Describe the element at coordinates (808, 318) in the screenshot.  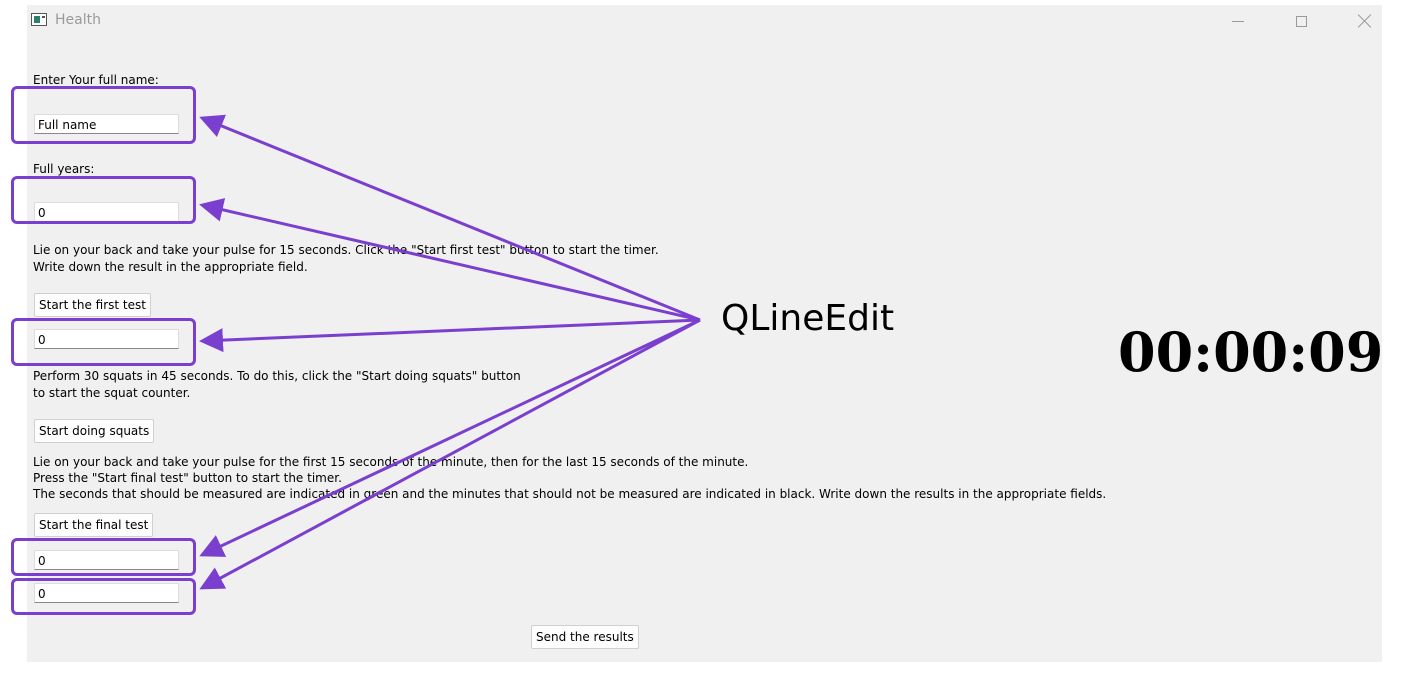
I see `annotation-label: QLineEdit` at that location.